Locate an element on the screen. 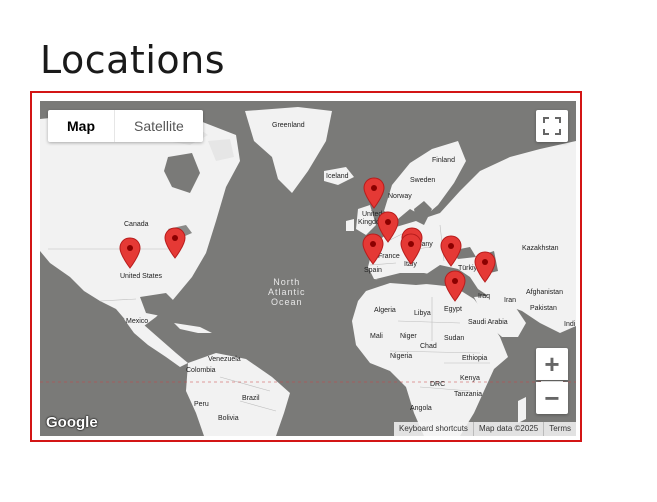 This screenshot has width=657, height=502. label-drc: DRC is located at coordinates (438, 384).